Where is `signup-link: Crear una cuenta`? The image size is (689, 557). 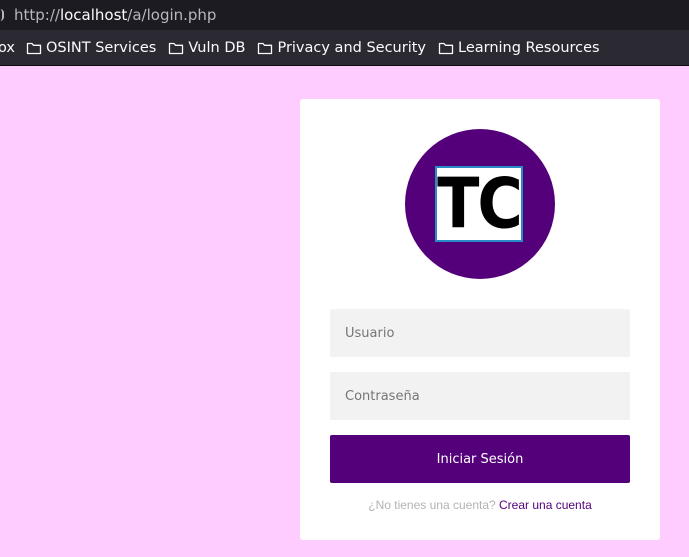 signup-link: Crear una cuenta is located at coordinates (545, 505).